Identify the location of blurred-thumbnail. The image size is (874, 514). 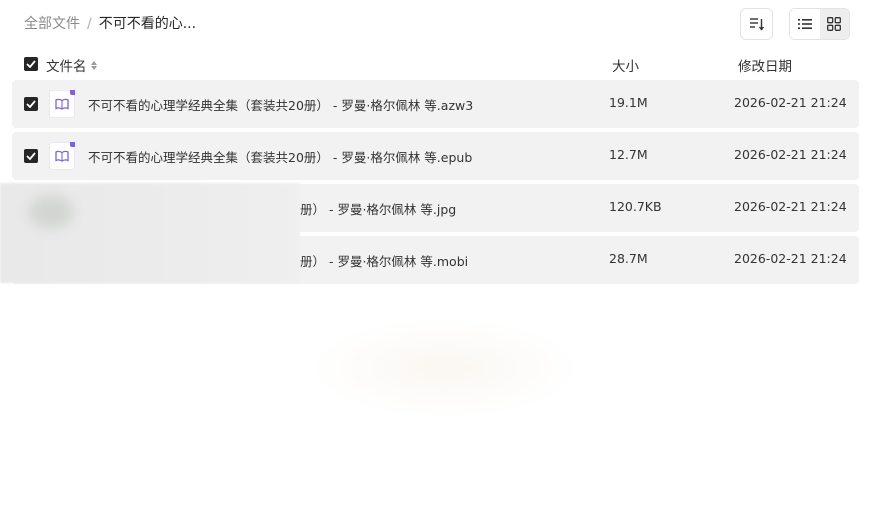
(51, 212).